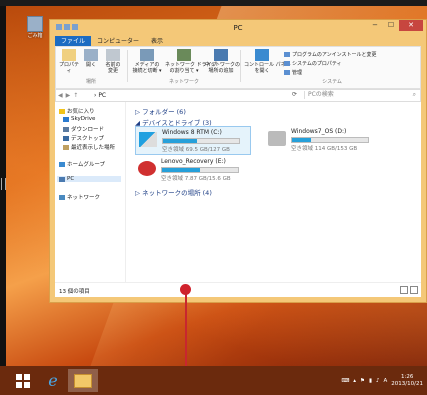  I want to click on nav-item-pc: PC, so click(89, 179).